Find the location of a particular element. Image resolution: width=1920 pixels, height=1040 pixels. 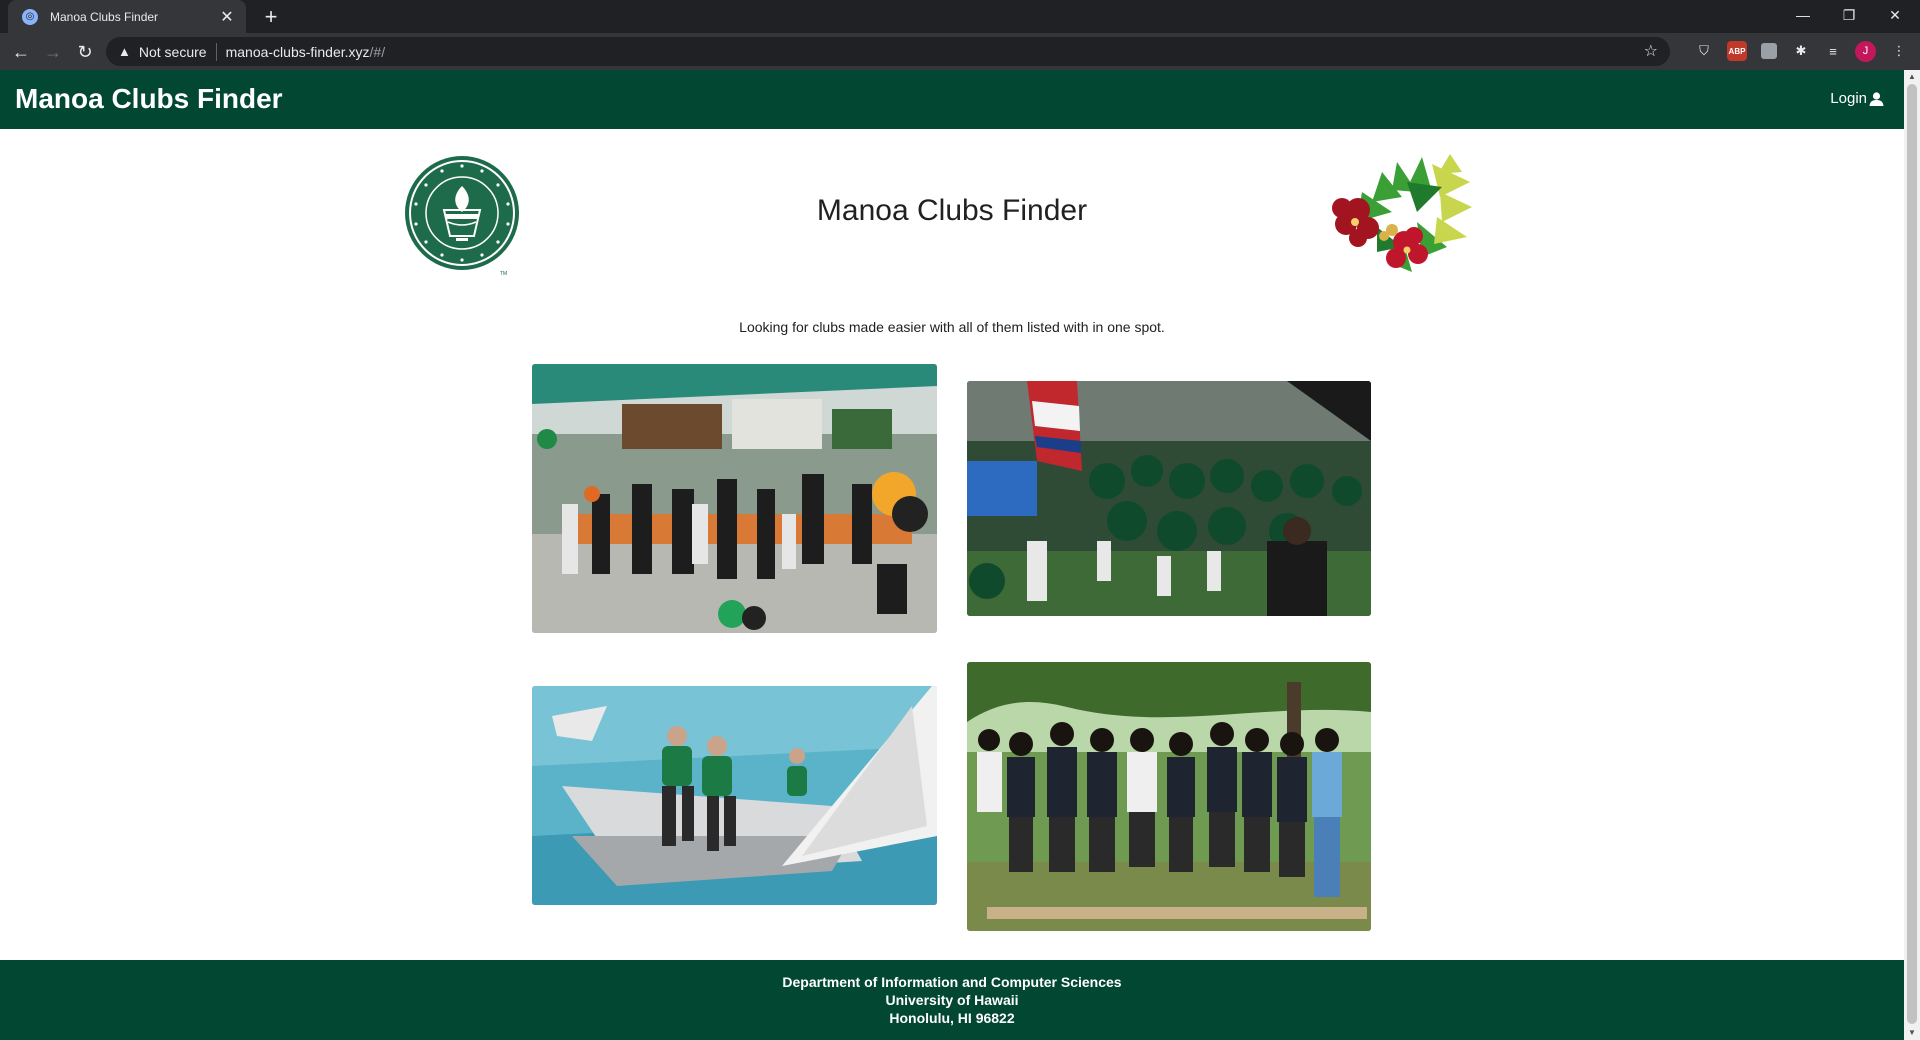

security-label: Not secure is located at coordinates (173, 52).